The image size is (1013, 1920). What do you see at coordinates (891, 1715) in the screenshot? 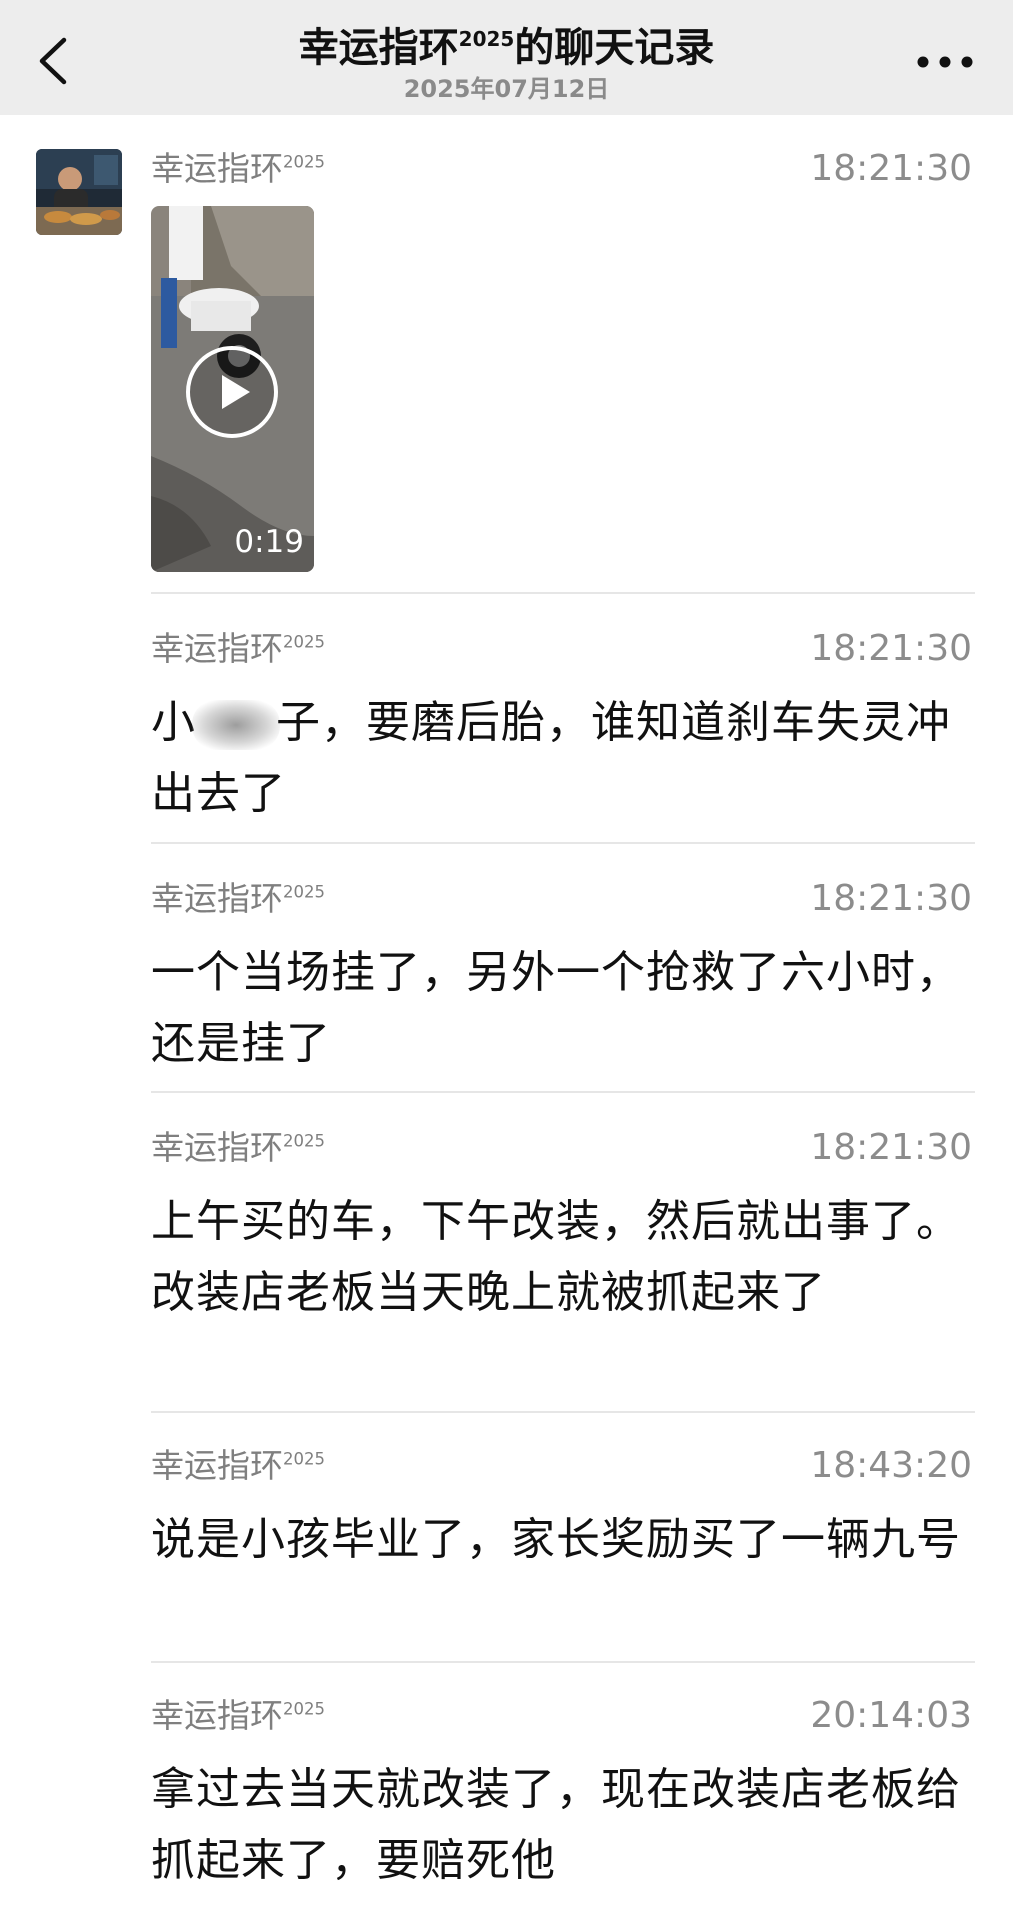
I see `message-time: 20:14:03` at bounding box center [891, 1715].